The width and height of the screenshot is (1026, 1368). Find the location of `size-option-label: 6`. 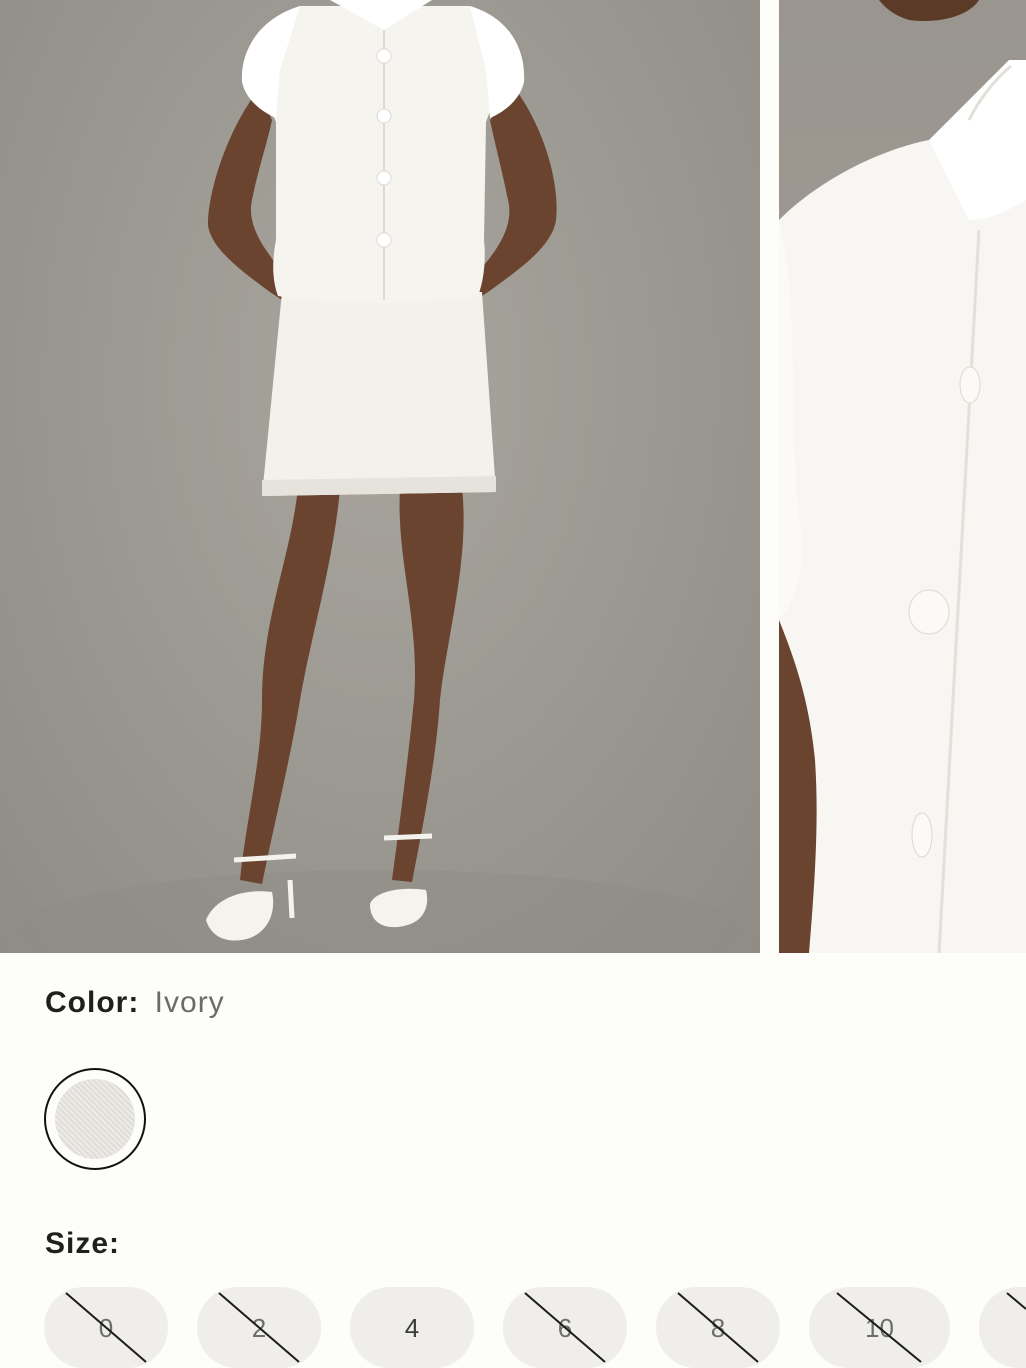

size-option-label: 6 is located at coordinates (565, 1328).